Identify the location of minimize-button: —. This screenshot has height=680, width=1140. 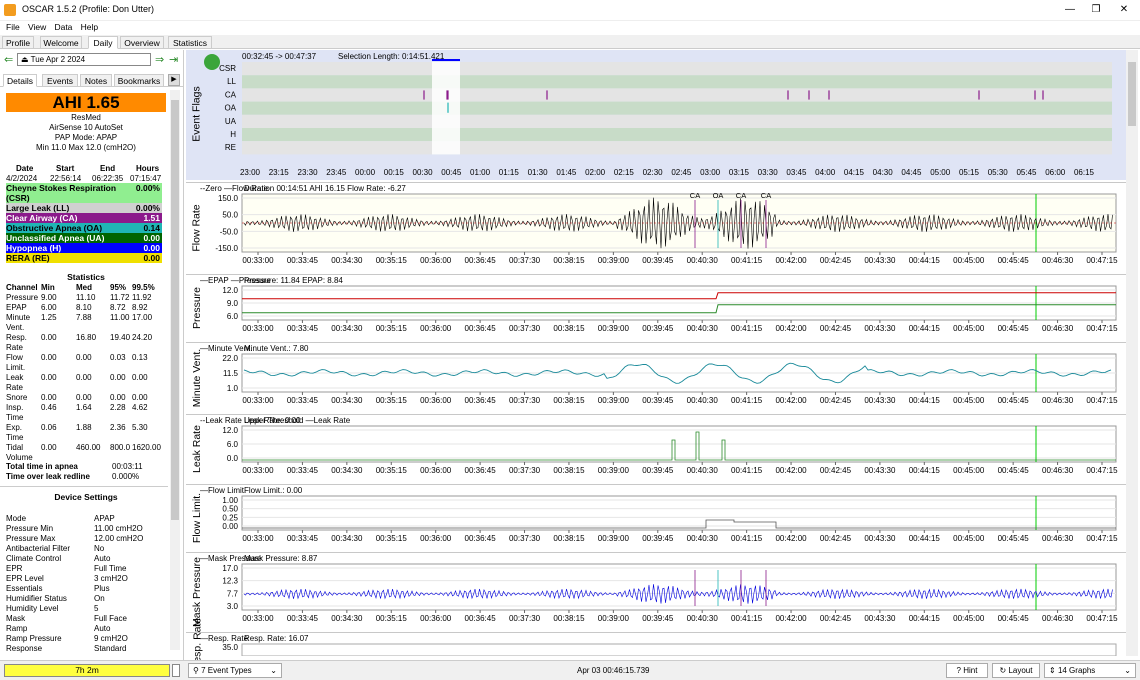
(1070, 10).